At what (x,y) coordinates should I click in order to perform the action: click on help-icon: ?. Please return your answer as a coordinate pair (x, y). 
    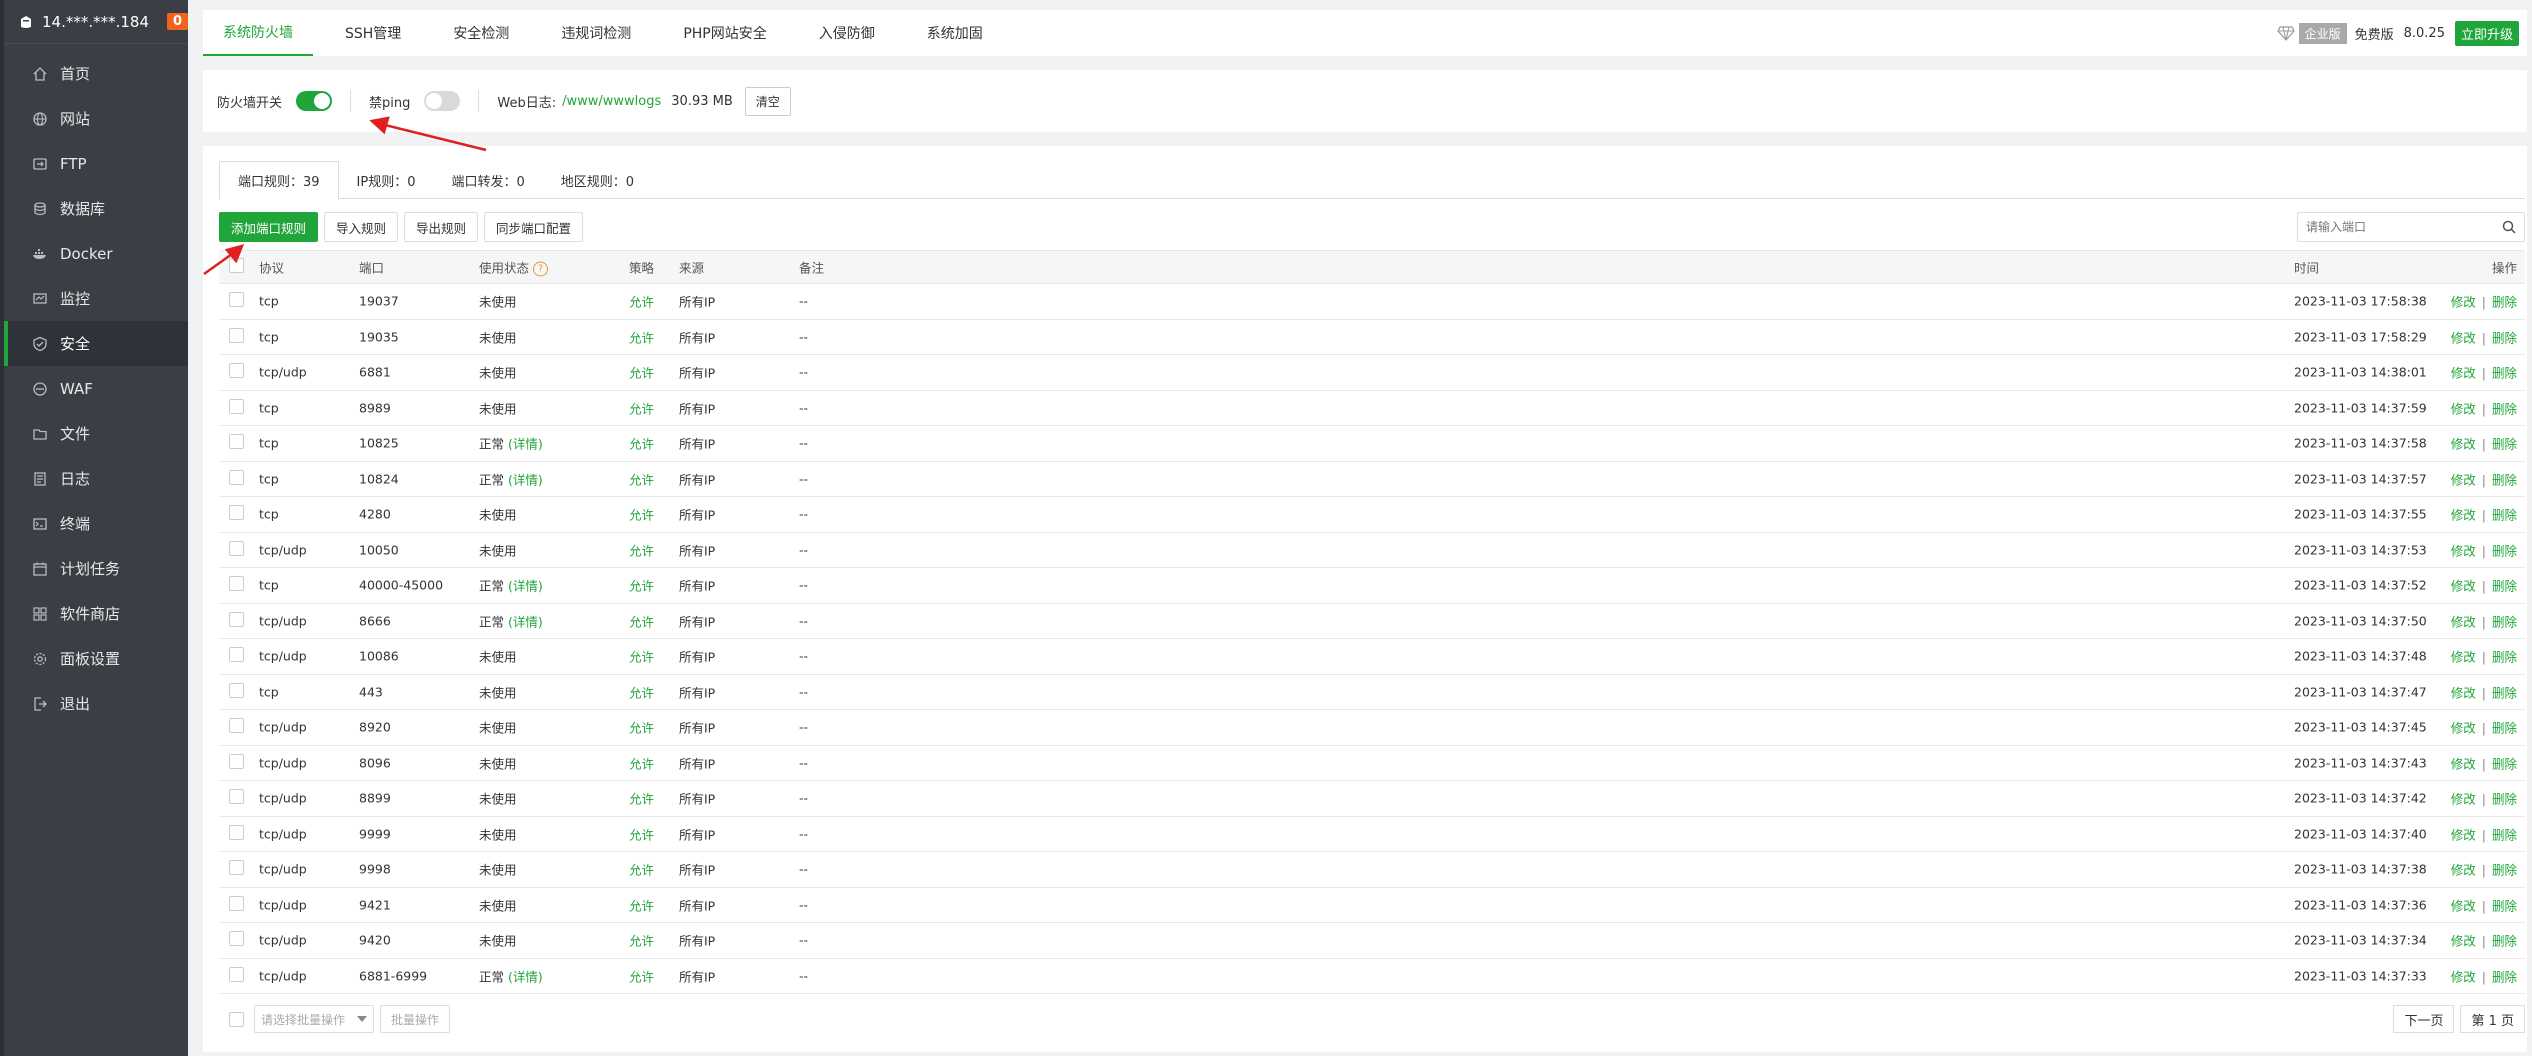
    Looking at the image, I should click on (541, 269).